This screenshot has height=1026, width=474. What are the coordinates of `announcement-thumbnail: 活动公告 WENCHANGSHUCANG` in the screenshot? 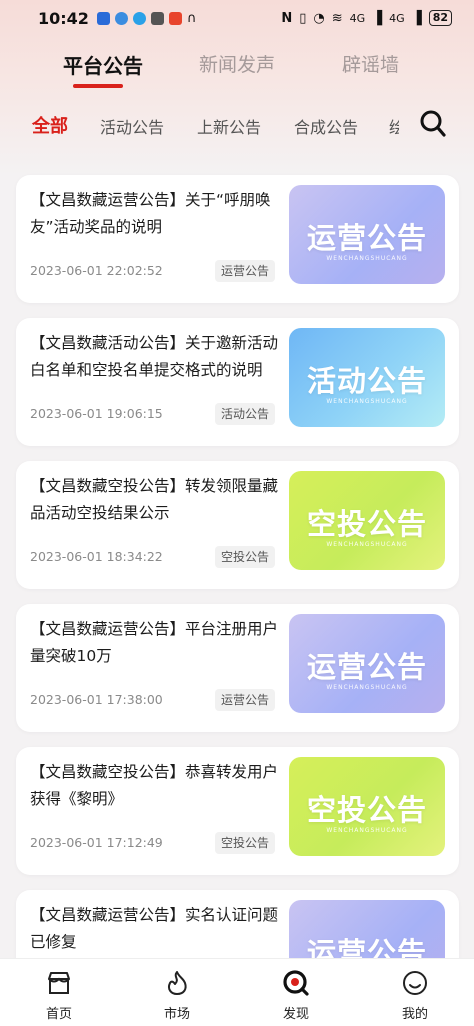 It's located at (367, 377).